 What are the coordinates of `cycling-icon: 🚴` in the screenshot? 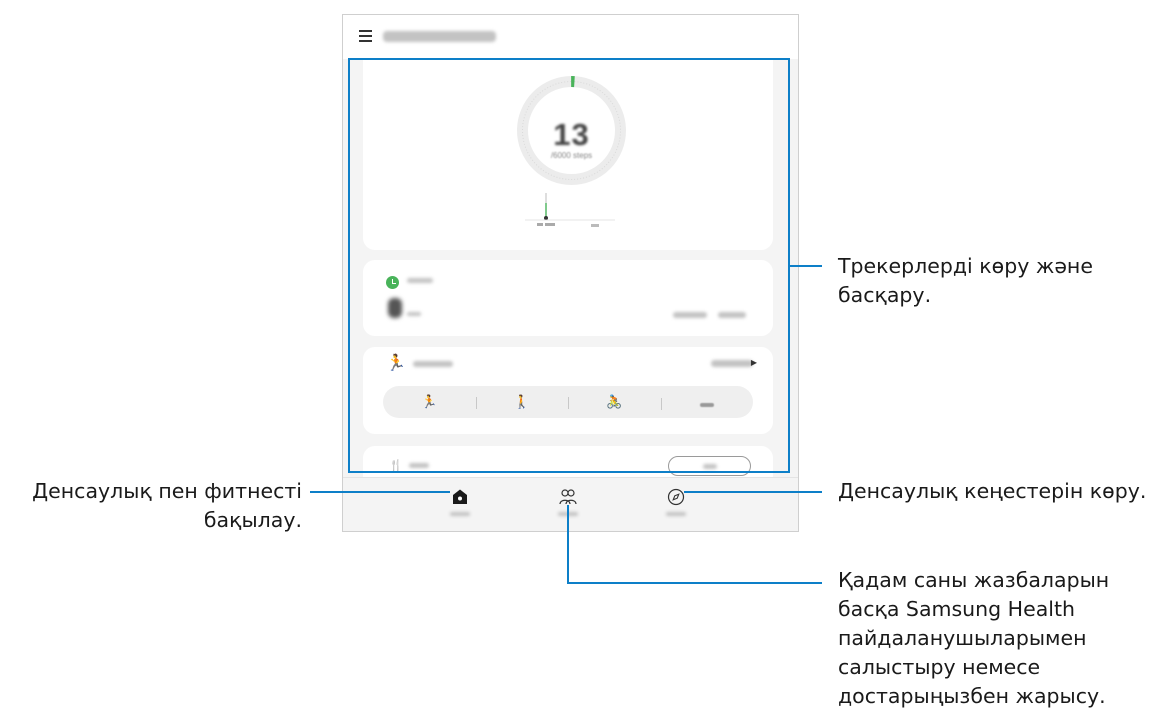 It's located at (614, 401).